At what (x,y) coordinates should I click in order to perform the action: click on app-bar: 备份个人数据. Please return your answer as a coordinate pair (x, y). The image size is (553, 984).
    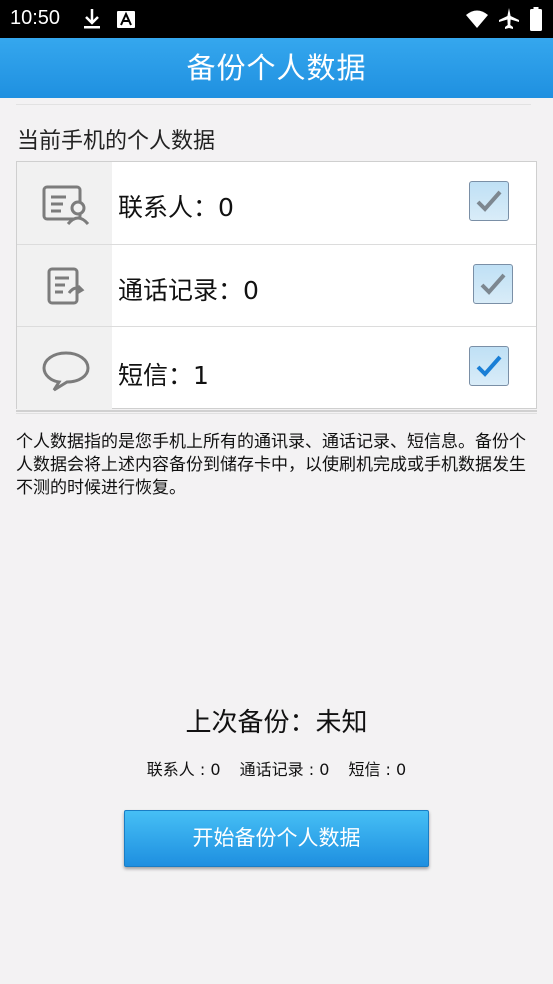
    Looking at the image, I should click on (276, 68).